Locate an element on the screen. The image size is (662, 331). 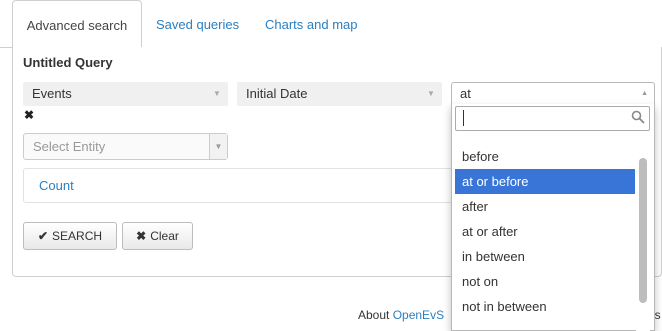
operator-option-at-or-before: at or before is located at coordinates (545, 181).